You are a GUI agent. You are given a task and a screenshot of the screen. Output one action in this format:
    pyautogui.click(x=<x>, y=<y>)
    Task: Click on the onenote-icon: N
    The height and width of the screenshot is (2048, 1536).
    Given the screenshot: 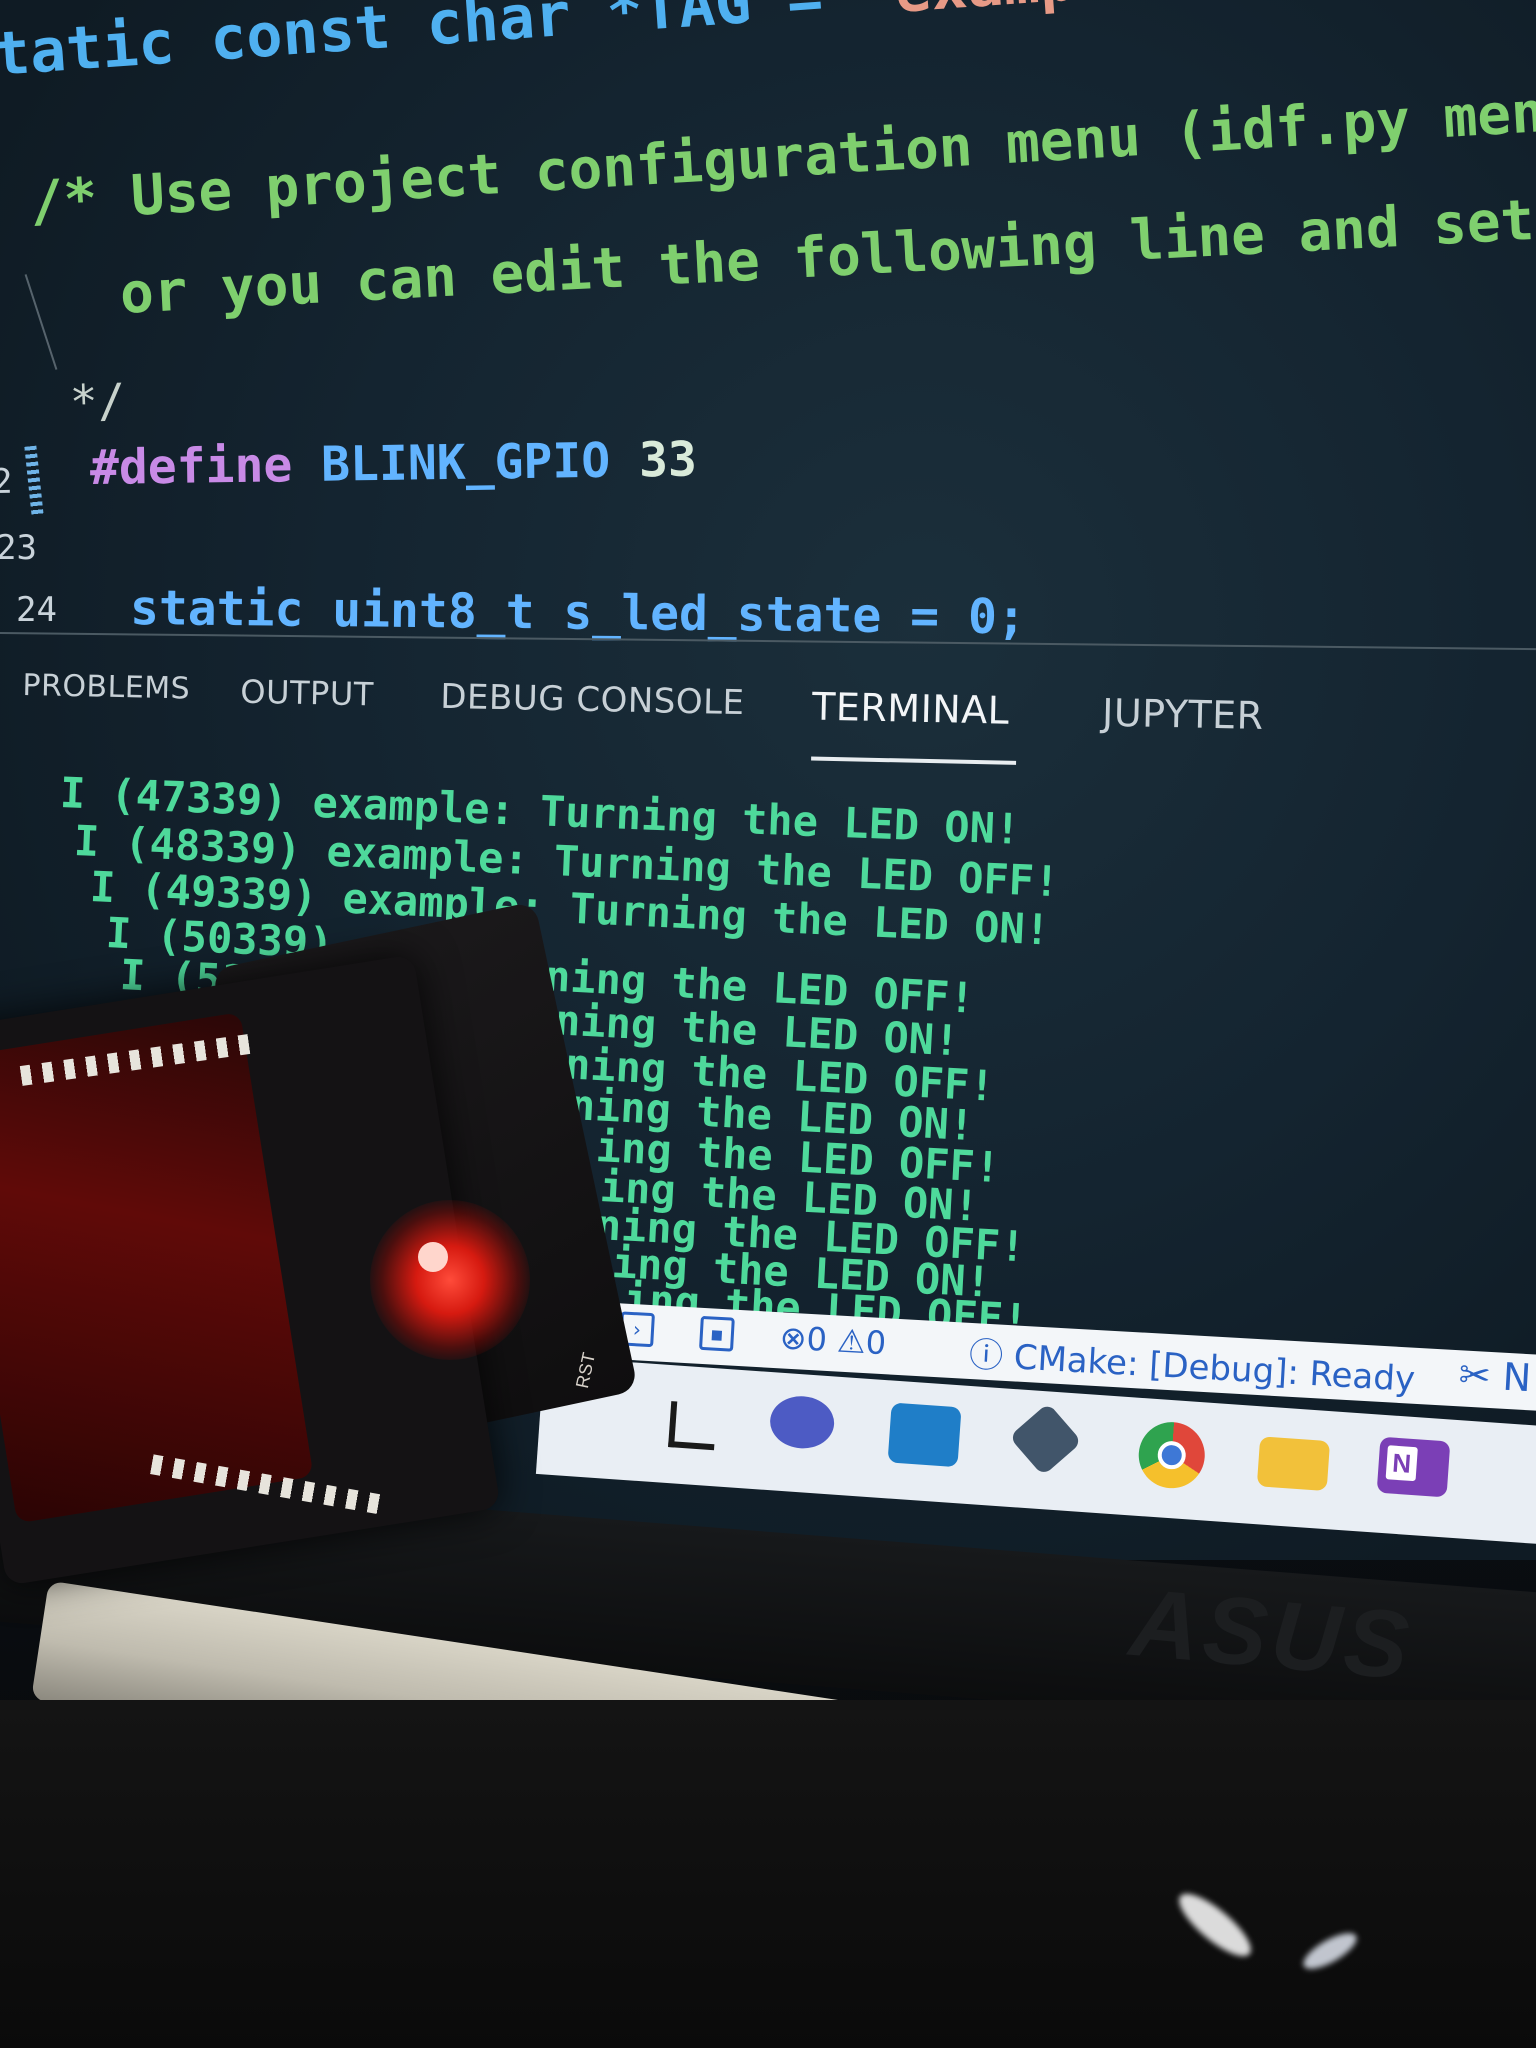 What is the action you would take?
    pyautogui.click(x=1413, y=1467)
    